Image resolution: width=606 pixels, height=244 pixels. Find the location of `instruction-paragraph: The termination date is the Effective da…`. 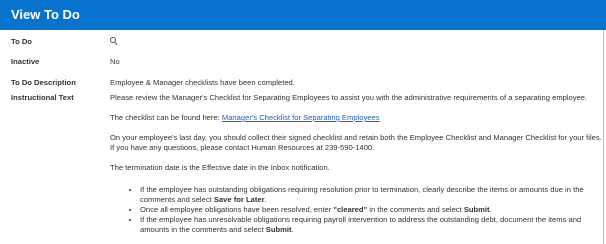

instruction-paragraph: The termination date is the Effective da… is located at coordinates (220, 167).